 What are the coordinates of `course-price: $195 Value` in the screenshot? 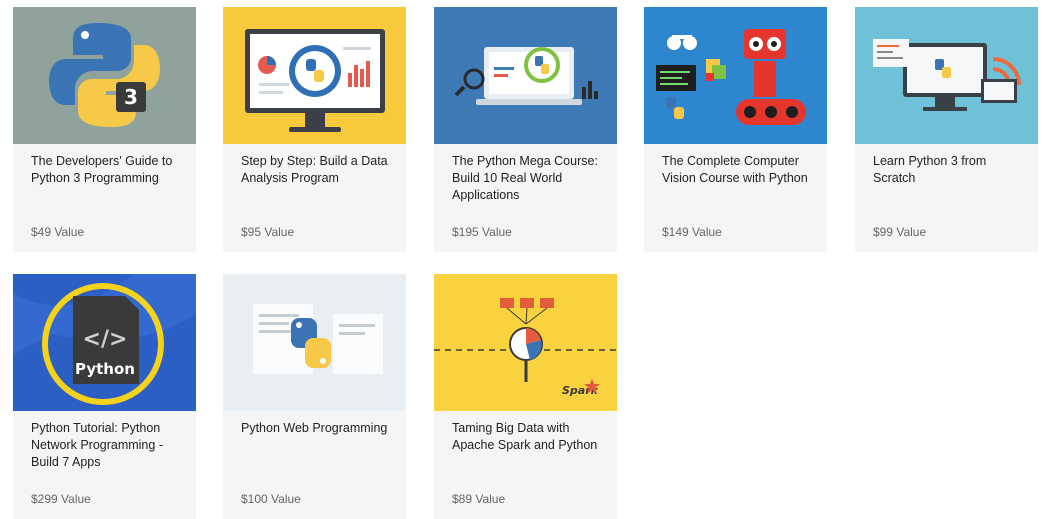 It's located at (482, 232).